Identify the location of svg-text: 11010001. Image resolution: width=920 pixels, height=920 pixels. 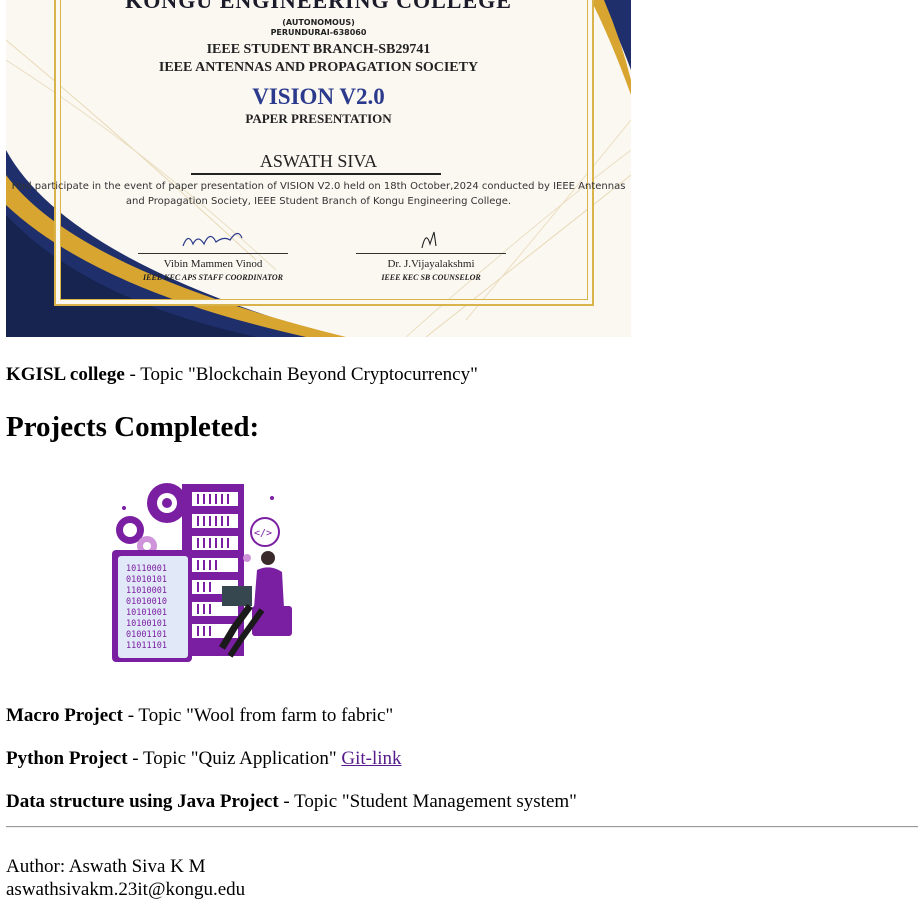
(146, 591).